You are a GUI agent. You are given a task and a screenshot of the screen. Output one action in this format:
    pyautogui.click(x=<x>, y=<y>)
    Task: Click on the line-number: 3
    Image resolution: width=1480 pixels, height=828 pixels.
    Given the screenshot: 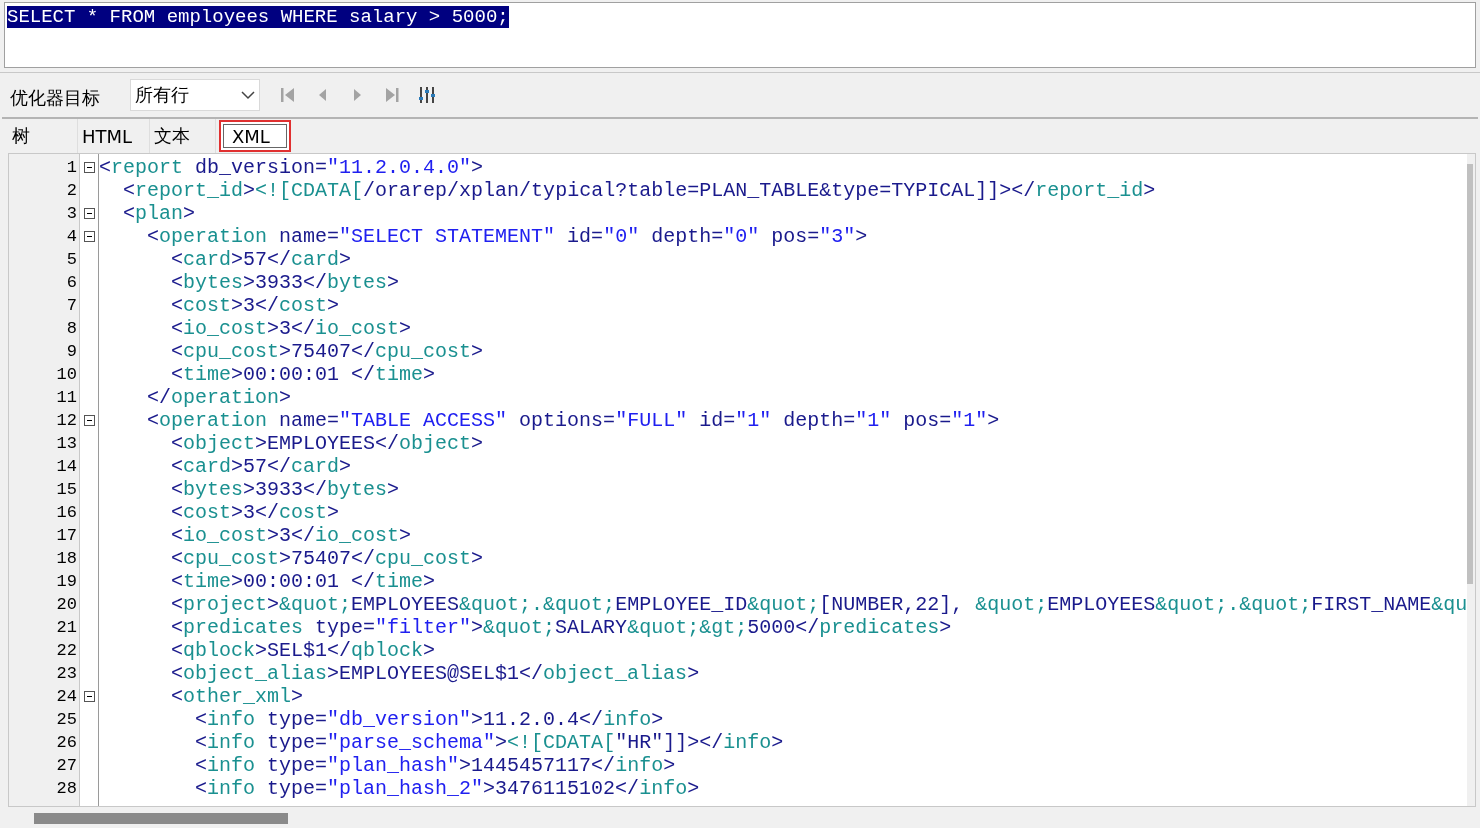 What is the action you would take?
    pyautogui.click(x=71, y=214)
    